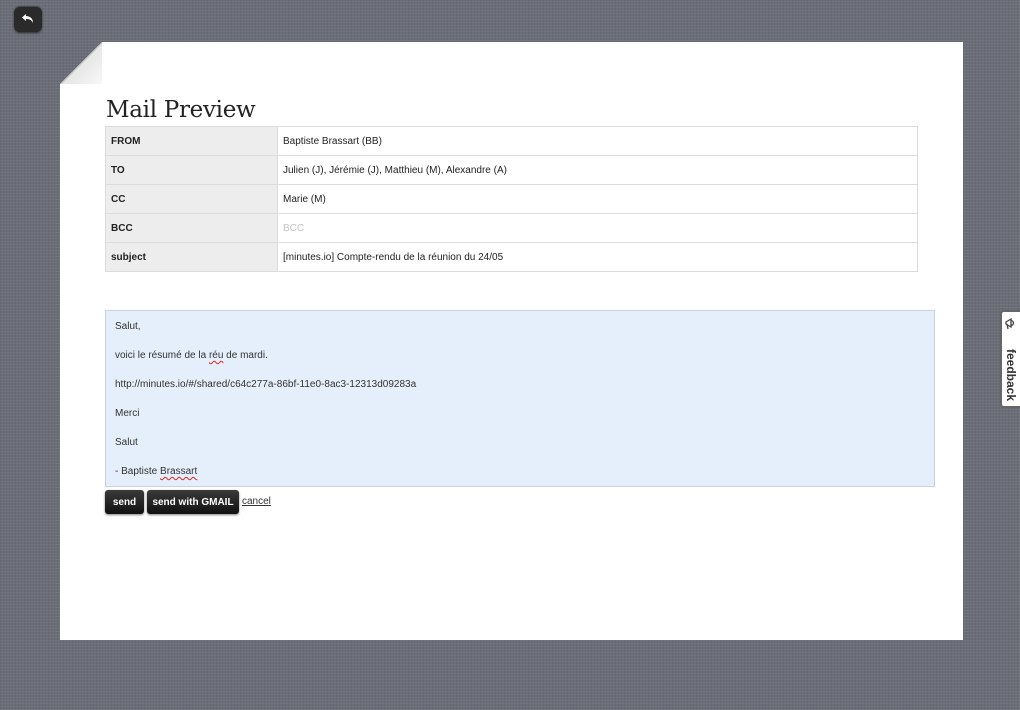 Image resolution: width=1020 pixels, height=710 pixels. I want to click on misspelled-word: réu, so click(216, 355).